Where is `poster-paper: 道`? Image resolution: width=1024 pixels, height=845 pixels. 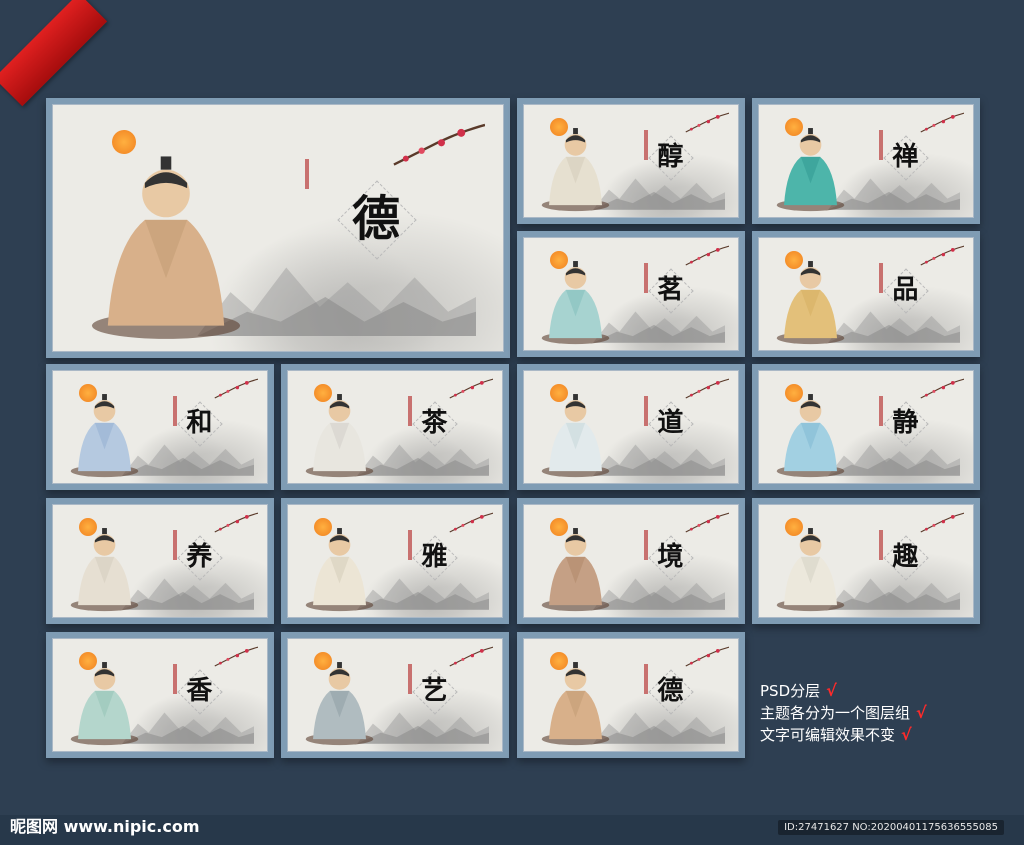
poster-paper: 道 is located at coordinates (631, 427).